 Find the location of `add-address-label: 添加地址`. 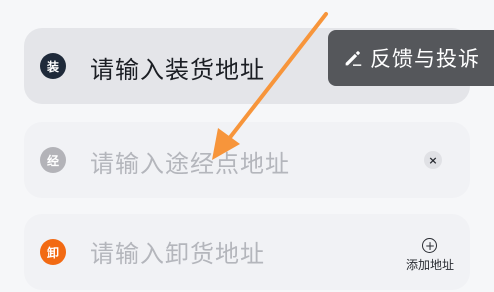

add-address-label: 添加地址 is located at coordinates (429, 265).